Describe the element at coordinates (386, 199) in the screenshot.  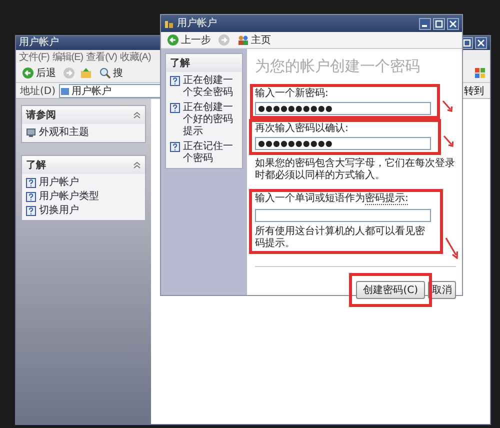
I see `password-hint-link: 密码提示:` at that location.